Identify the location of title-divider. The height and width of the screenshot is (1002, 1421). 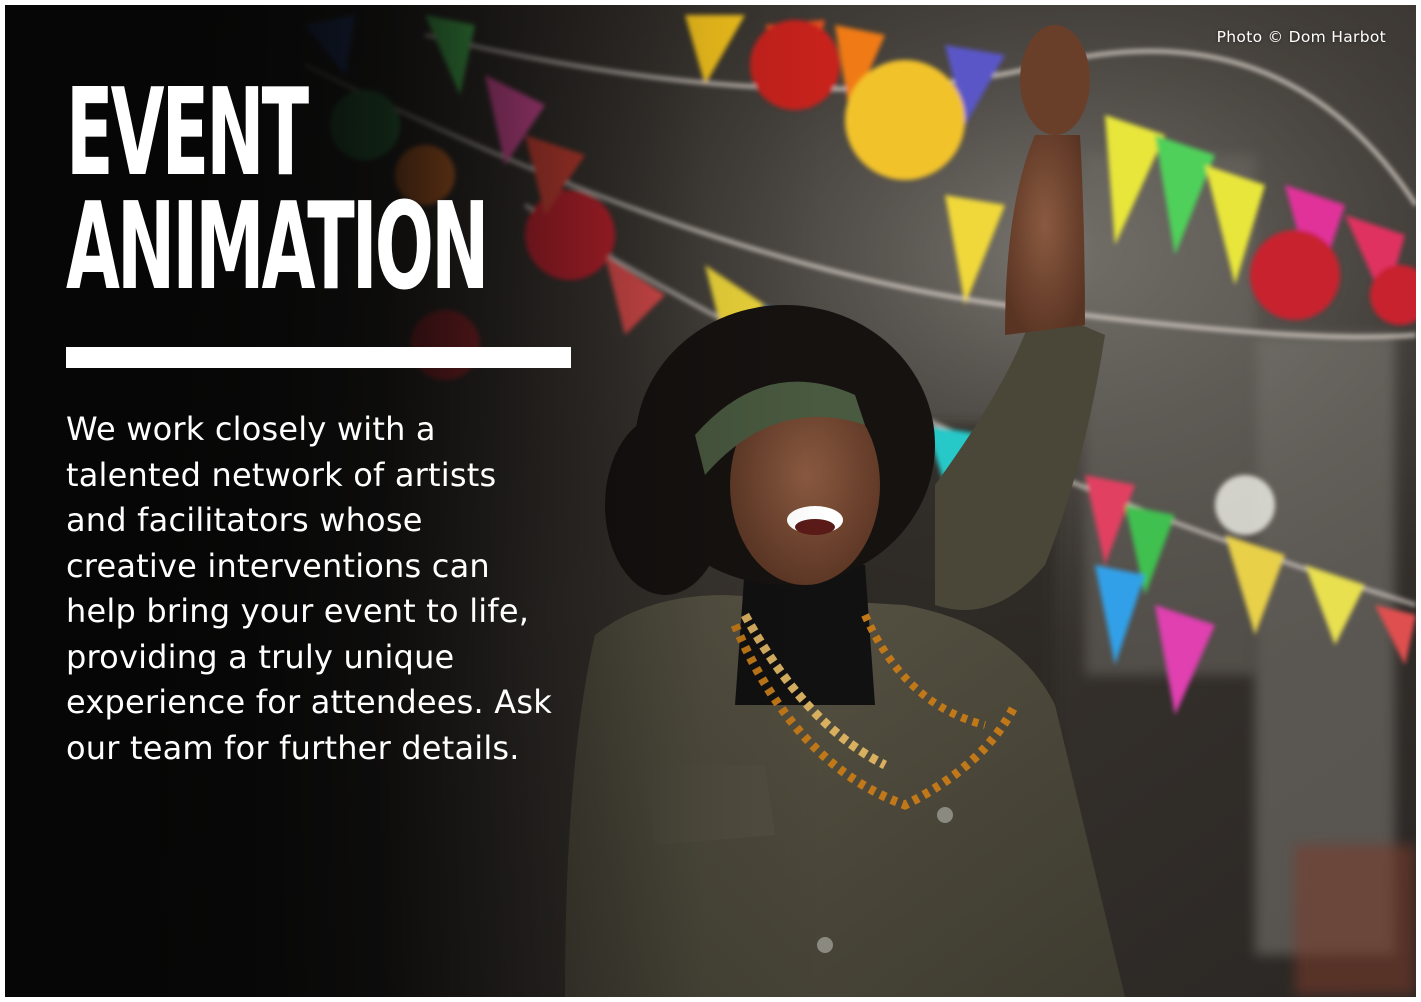
(318, 357).